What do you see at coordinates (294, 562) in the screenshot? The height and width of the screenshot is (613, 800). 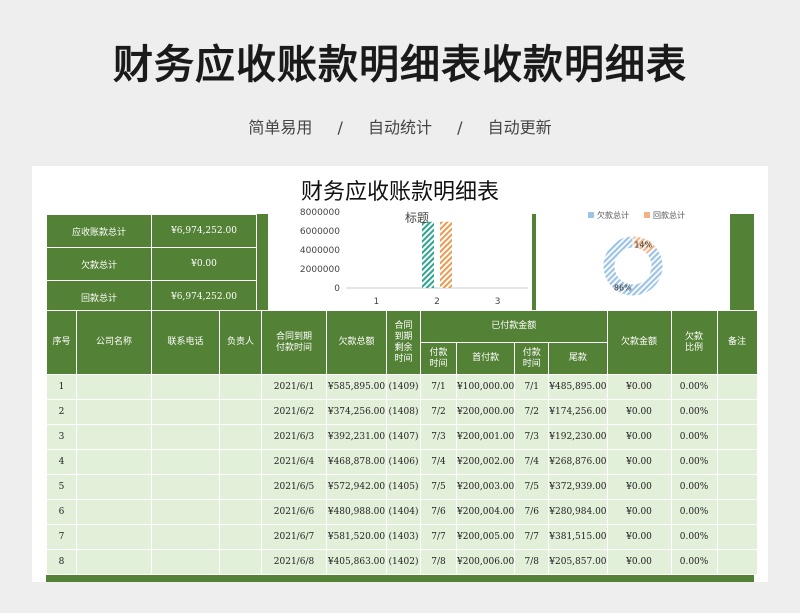 I see `cell-due: 2021/6/8` at bounding box center [294, 562].